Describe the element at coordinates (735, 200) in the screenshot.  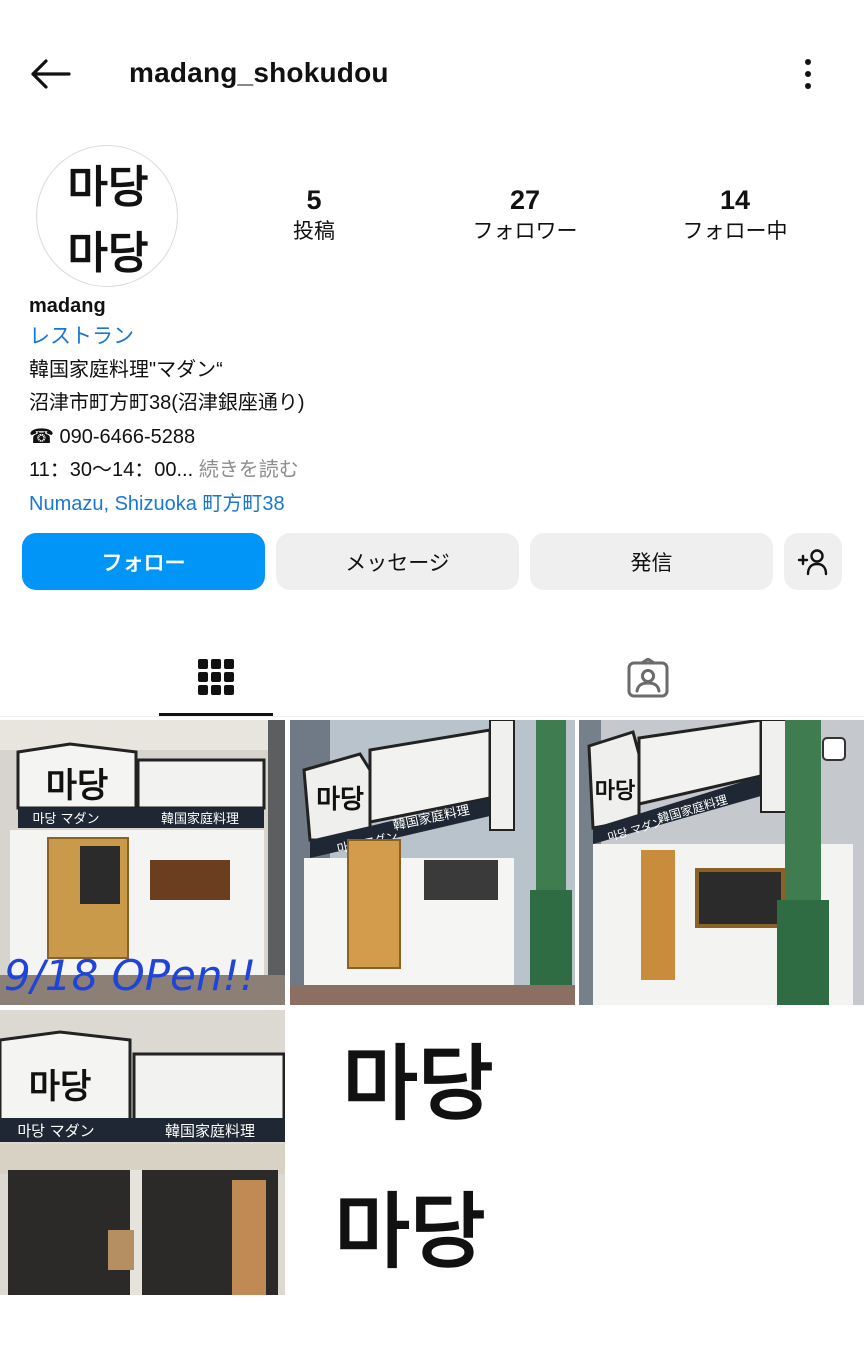
I see `following-count: 14` at that location.